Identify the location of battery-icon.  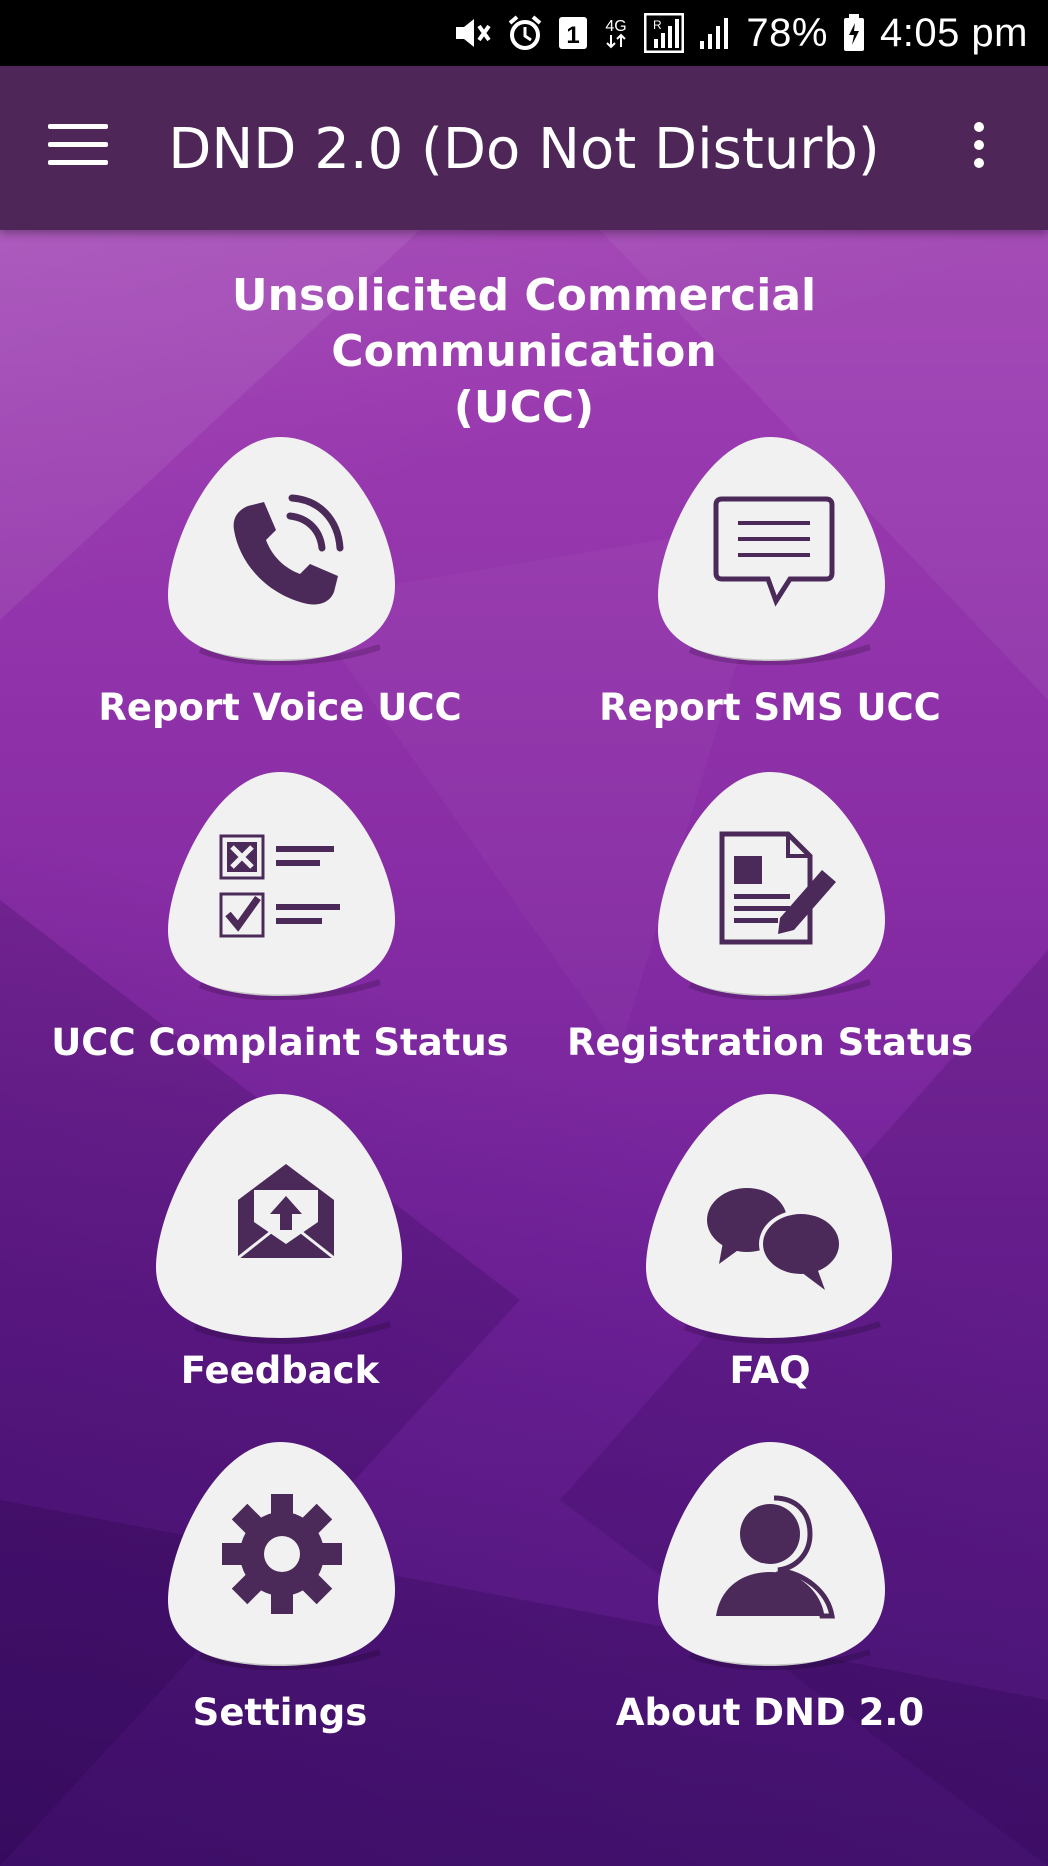
(854, 33).